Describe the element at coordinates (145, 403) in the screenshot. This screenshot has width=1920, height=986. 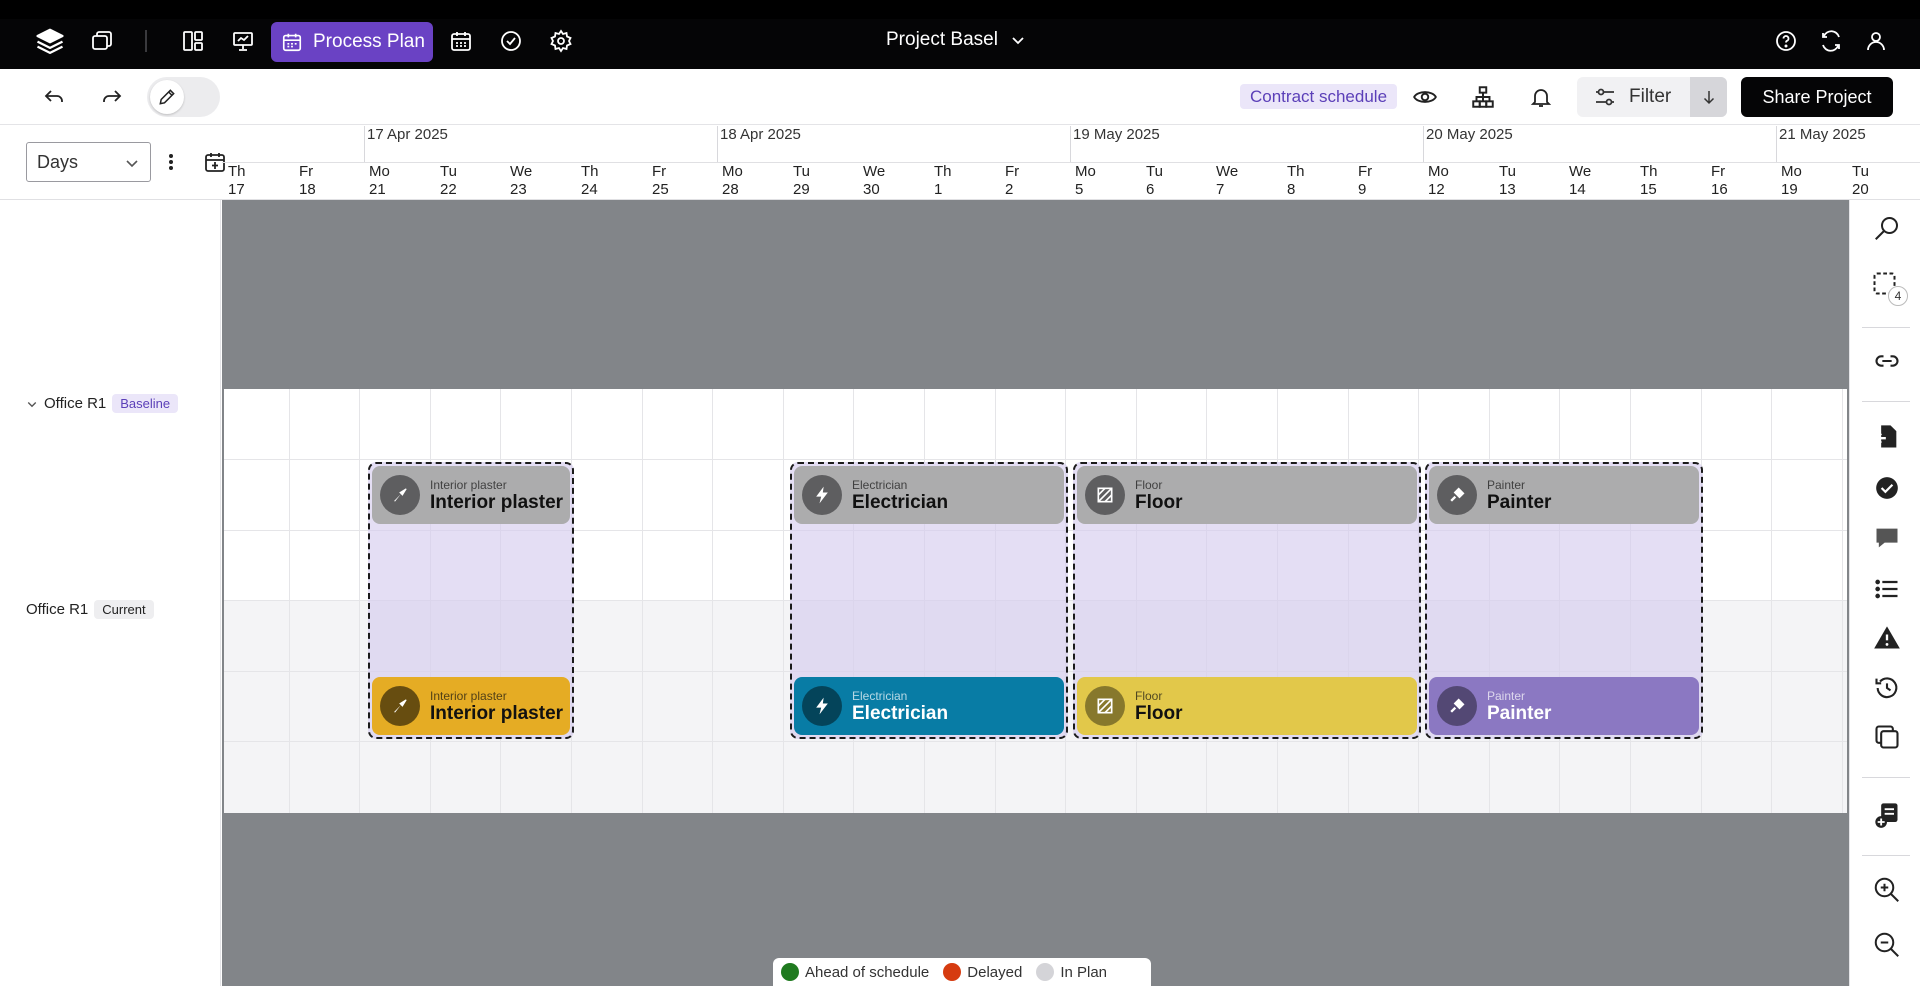
I see `baseline-badge: Baseline` at that location.